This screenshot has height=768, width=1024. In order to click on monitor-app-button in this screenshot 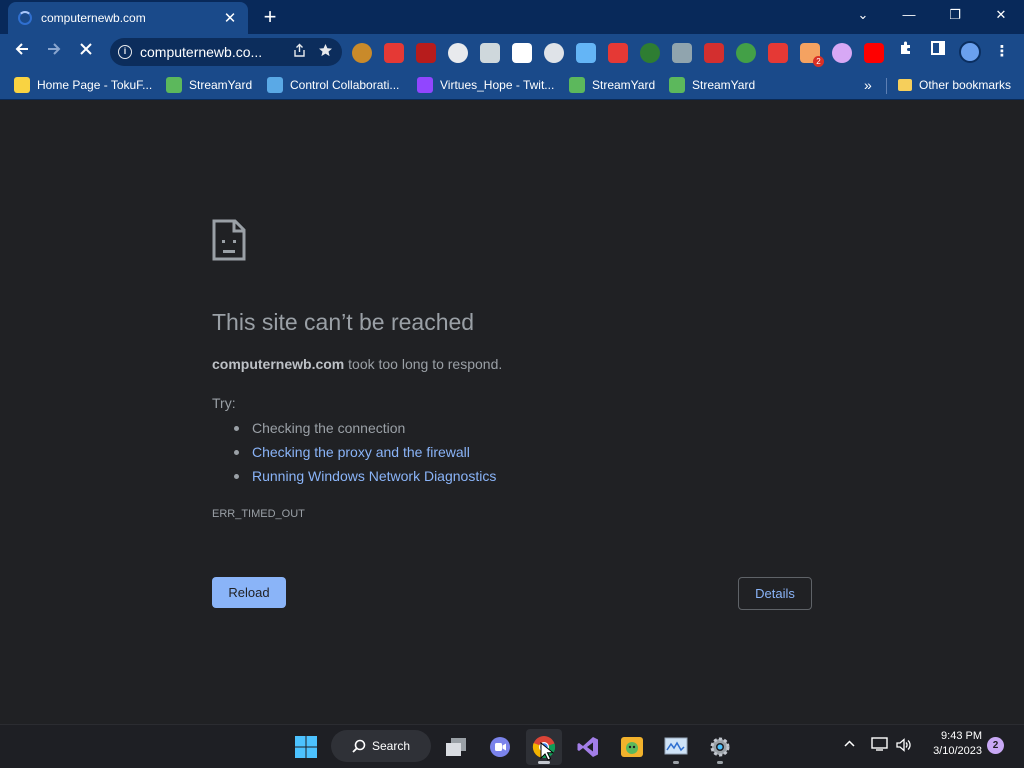, I will do `click(676, 747)`.